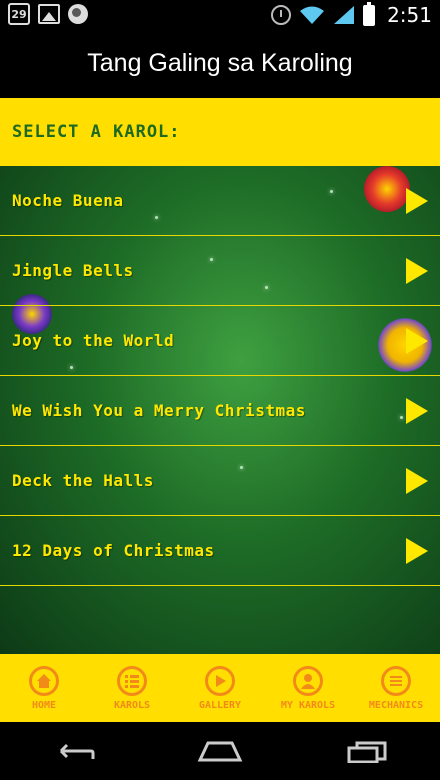 Image resolution: width=440 pixels, height=780 pixels. I want to click on recents-button, so click(367, 751).